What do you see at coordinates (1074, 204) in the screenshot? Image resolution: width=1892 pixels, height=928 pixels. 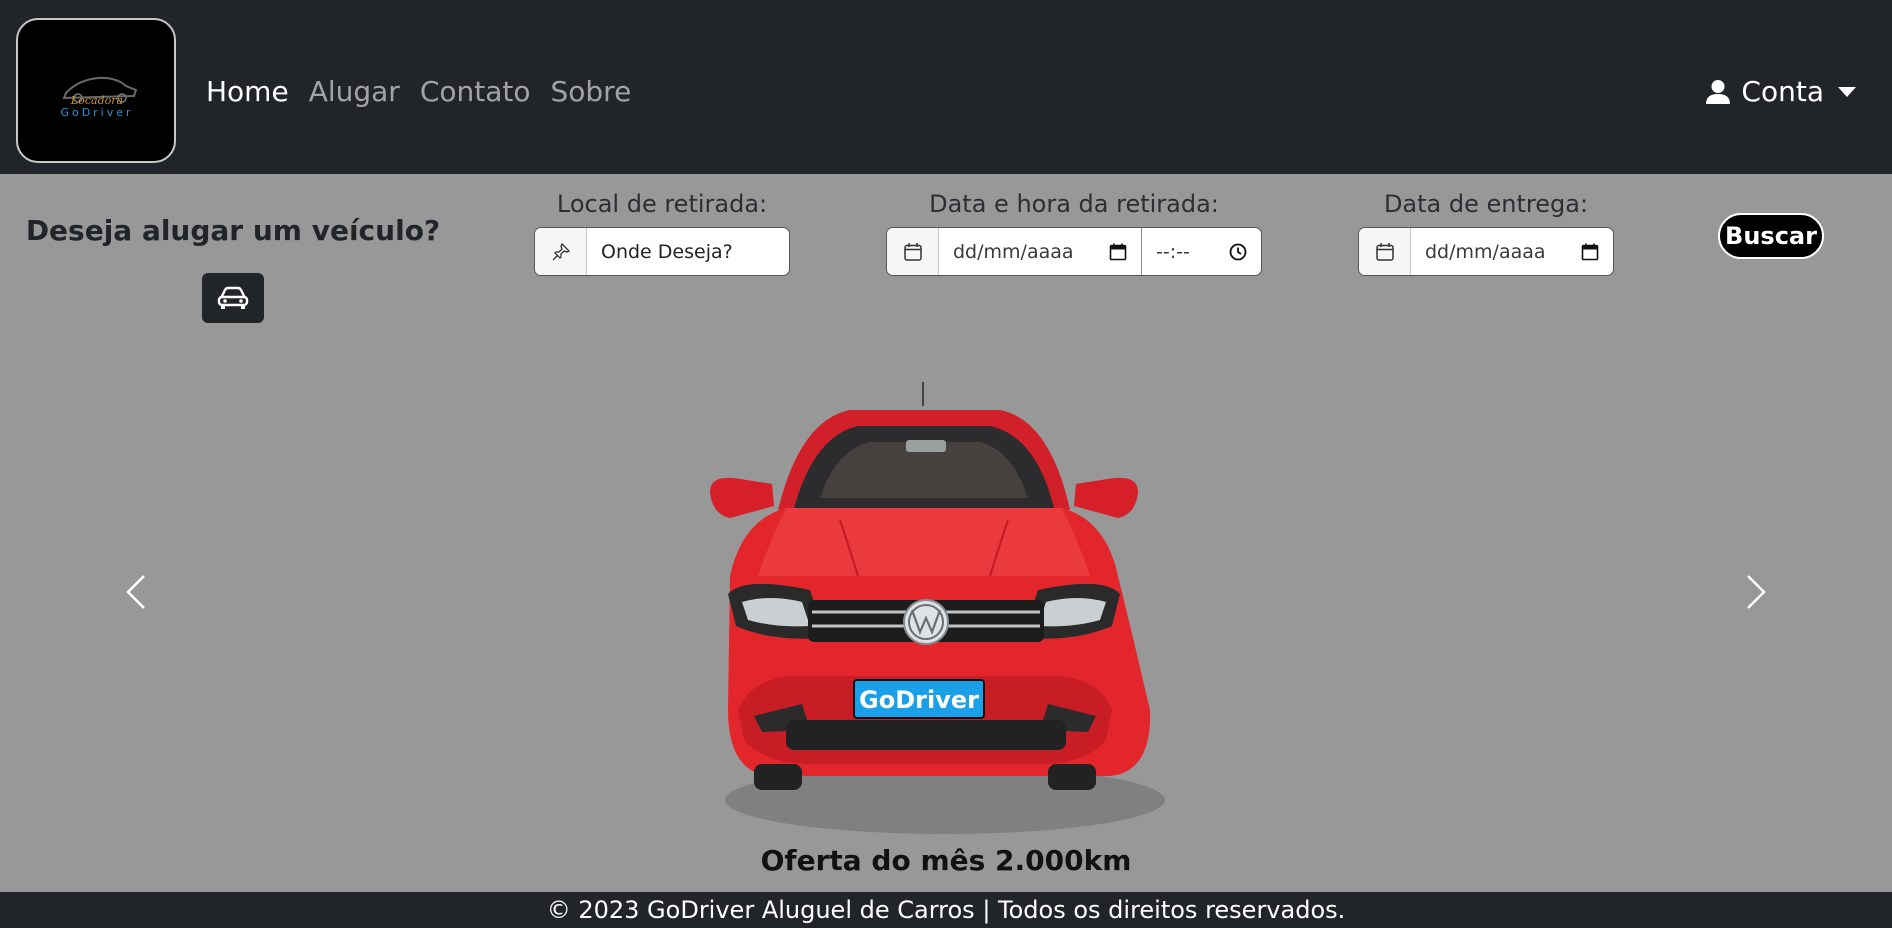 I see `pickup-datetime-label: Data e hora da retirada:` at bounding box center [1074, 204].